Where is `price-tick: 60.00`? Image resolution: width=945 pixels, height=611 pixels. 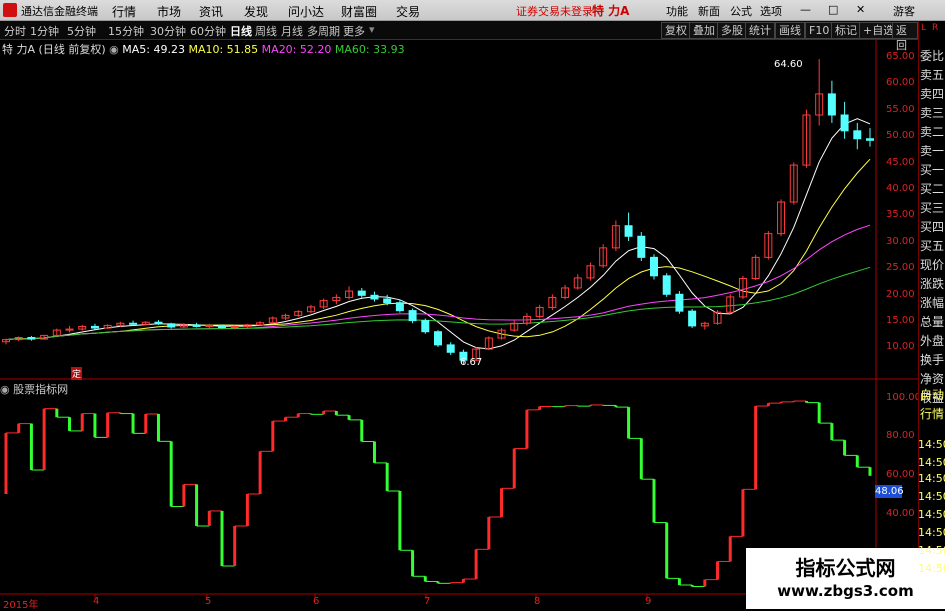 price-tick: 60.00 is located at coordinates (900, 82).